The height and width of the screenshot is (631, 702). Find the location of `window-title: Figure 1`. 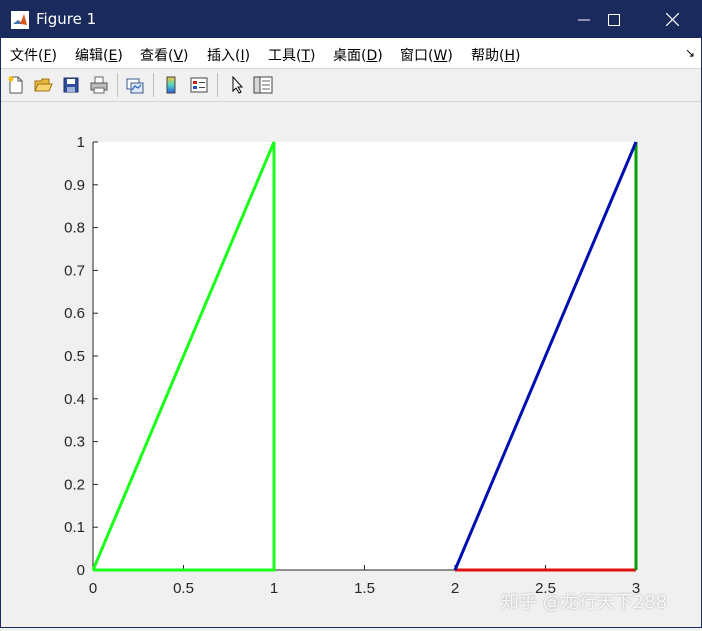

window-title: Figure 1 is located at coordinates (66, 19).